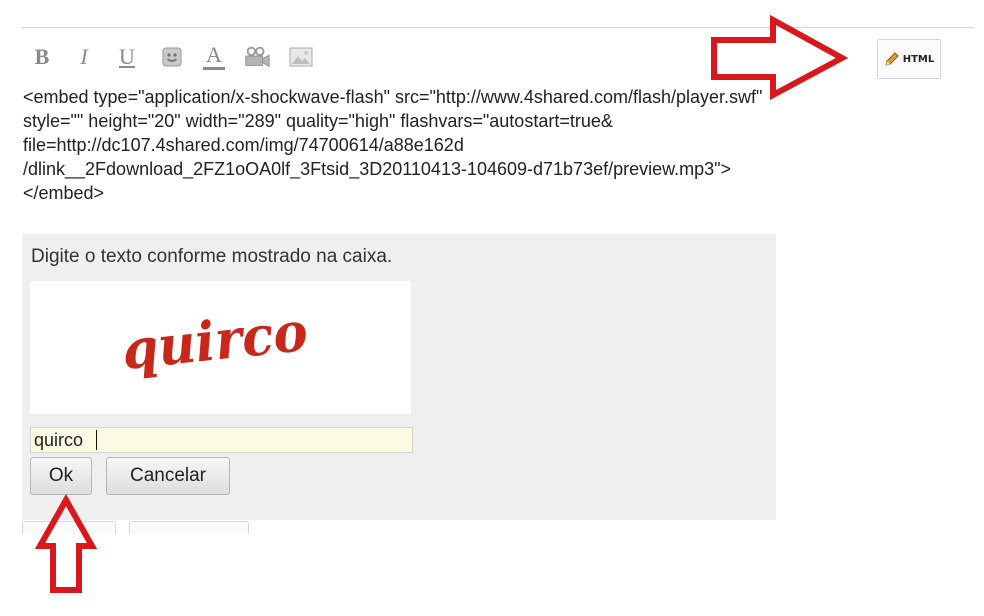 The width and height of the screenshot is (984, 616). I want to click on html-mode-label: HTML, so click(918, 59).